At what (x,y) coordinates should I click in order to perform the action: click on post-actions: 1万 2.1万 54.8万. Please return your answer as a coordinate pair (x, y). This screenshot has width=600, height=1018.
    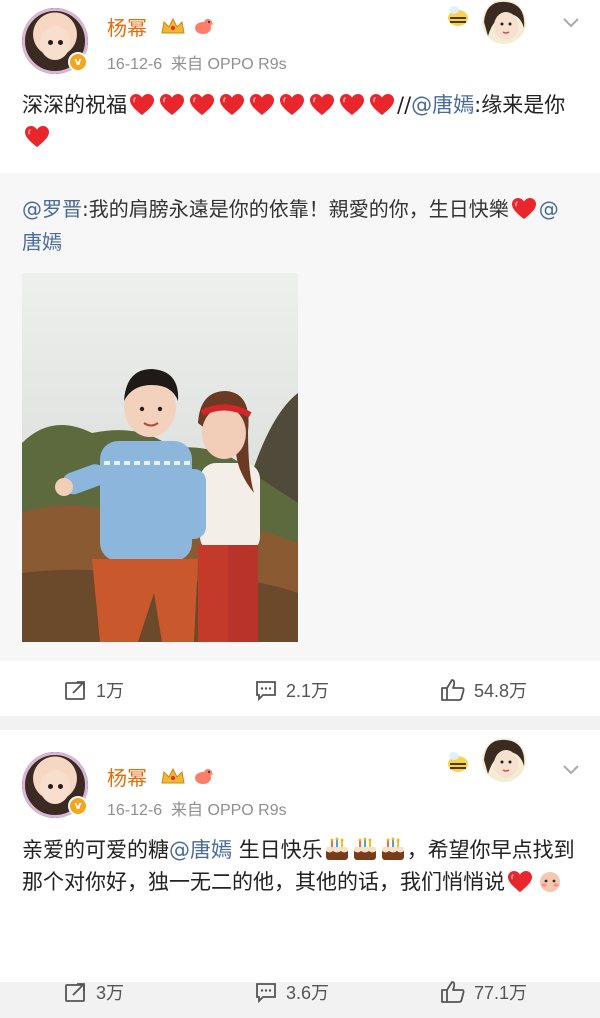
    Looking at the image, I should click on (300, 690).